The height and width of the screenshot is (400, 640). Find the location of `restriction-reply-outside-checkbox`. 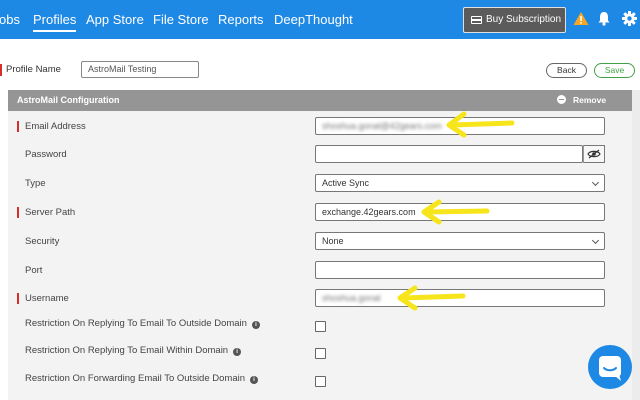

restriction-reply-outside-checkbox is located at coordinates (320, 326).